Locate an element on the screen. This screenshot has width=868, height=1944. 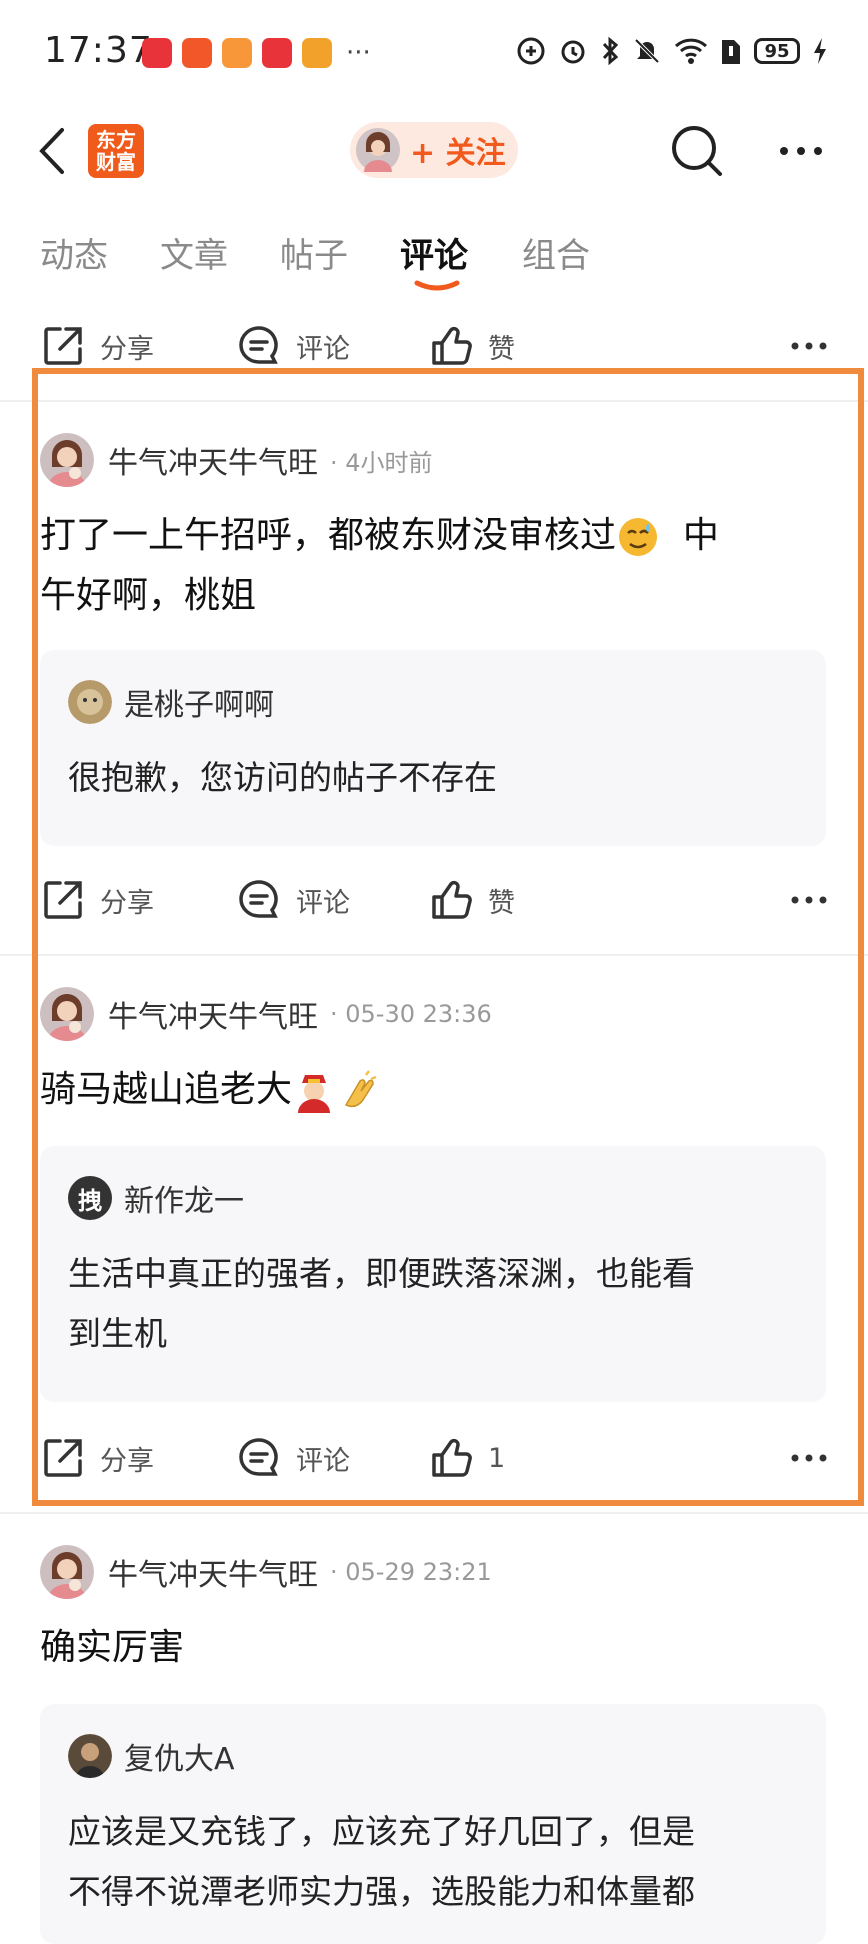
status-bar: 17:37 ··· 95 is located at coordinates (434, 54).